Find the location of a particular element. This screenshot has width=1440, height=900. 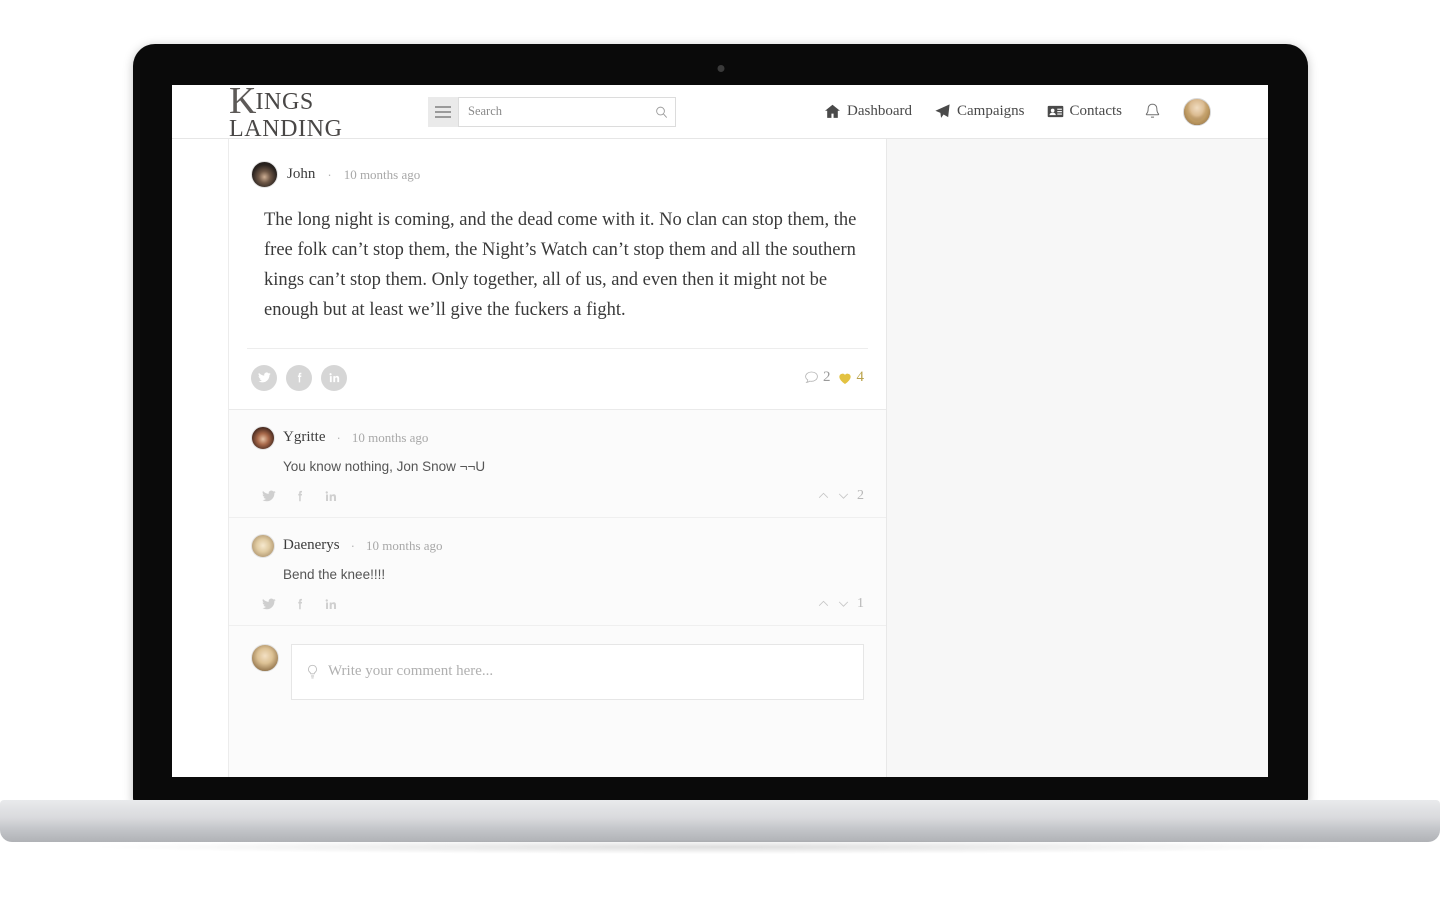

facebook-share-button is located at coordinates (299, 377).